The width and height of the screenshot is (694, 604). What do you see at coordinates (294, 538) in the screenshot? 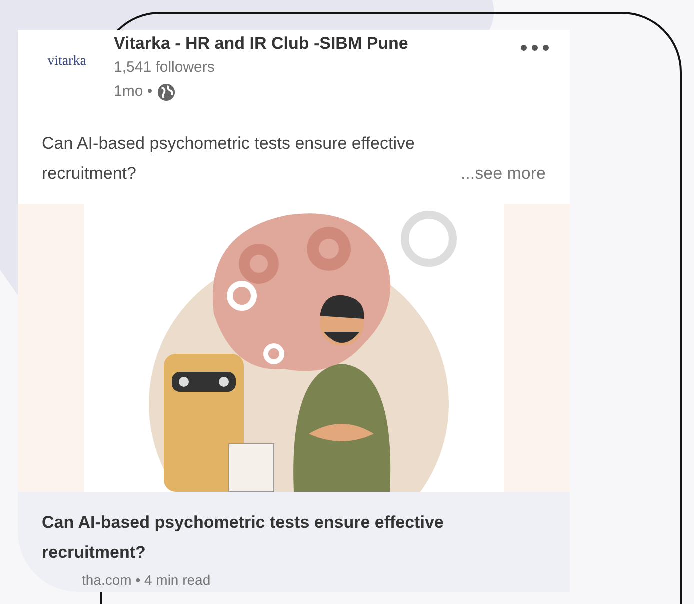
I see `article-headline: Can AI-based psychometric tests ensure effective recruitment?` at bounding box center [294, 538].